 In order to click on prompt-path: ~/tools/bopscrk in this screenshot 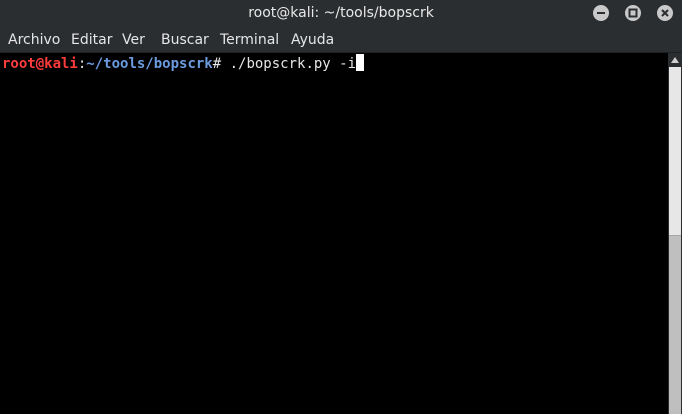, I will do `click(149, 64)`.